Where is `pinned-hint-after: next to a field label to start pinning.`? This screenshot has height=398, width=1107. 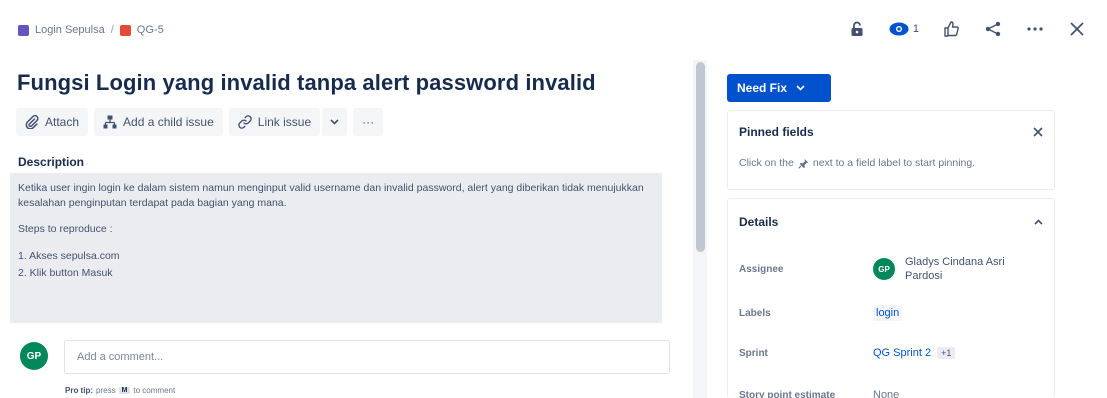 pinned-hint-after: next to a field label to start pinning. is located at coordinates (894, 163).